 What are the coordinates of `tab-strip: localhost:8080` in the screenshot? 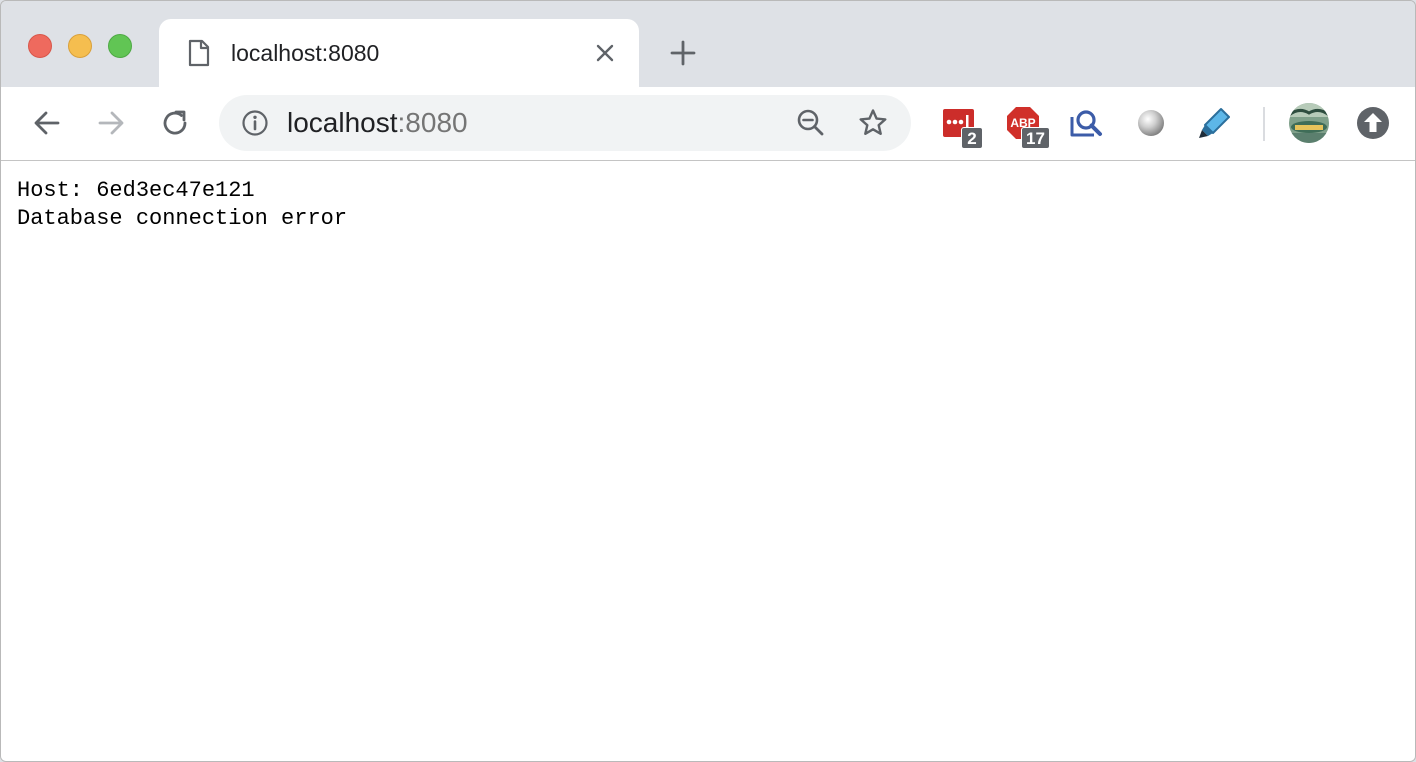 It's located at (708, 44).